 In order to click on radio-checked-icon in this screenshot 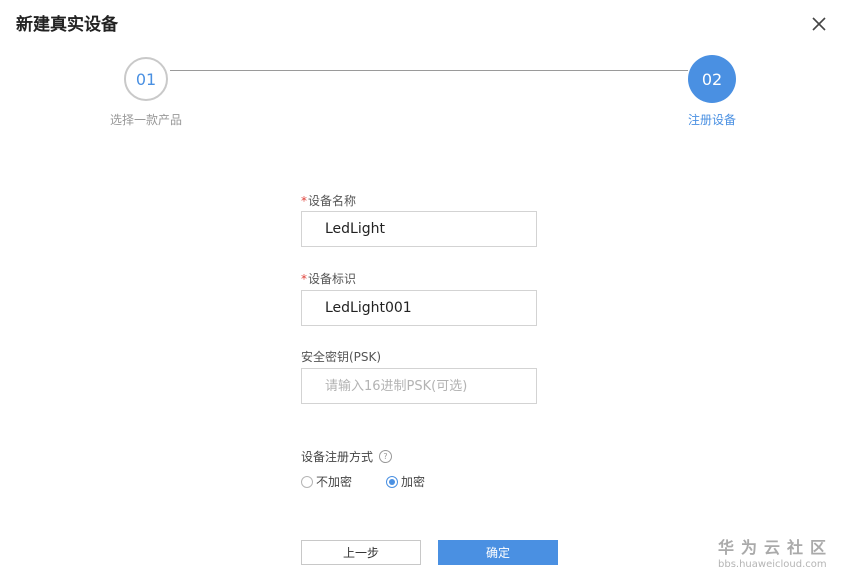, I will do `click(392, 481)`.